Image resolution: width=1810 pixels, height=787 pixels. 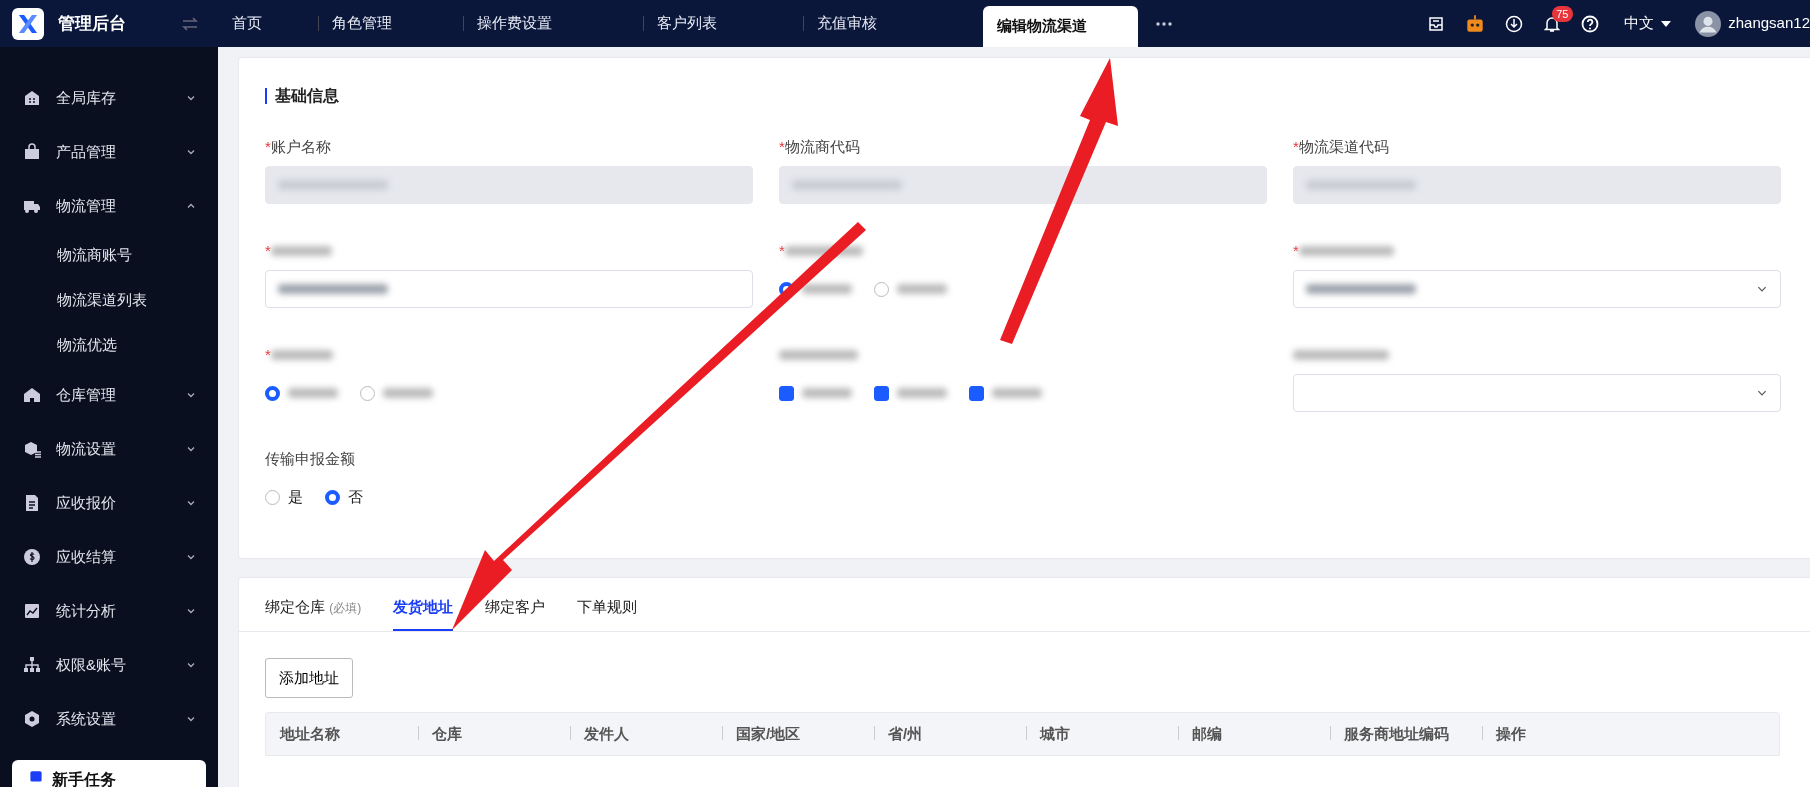 What do you see at coordinates (32, 719) in the screenshot?
I see `settings-icon` at bounding box center [32, 719].